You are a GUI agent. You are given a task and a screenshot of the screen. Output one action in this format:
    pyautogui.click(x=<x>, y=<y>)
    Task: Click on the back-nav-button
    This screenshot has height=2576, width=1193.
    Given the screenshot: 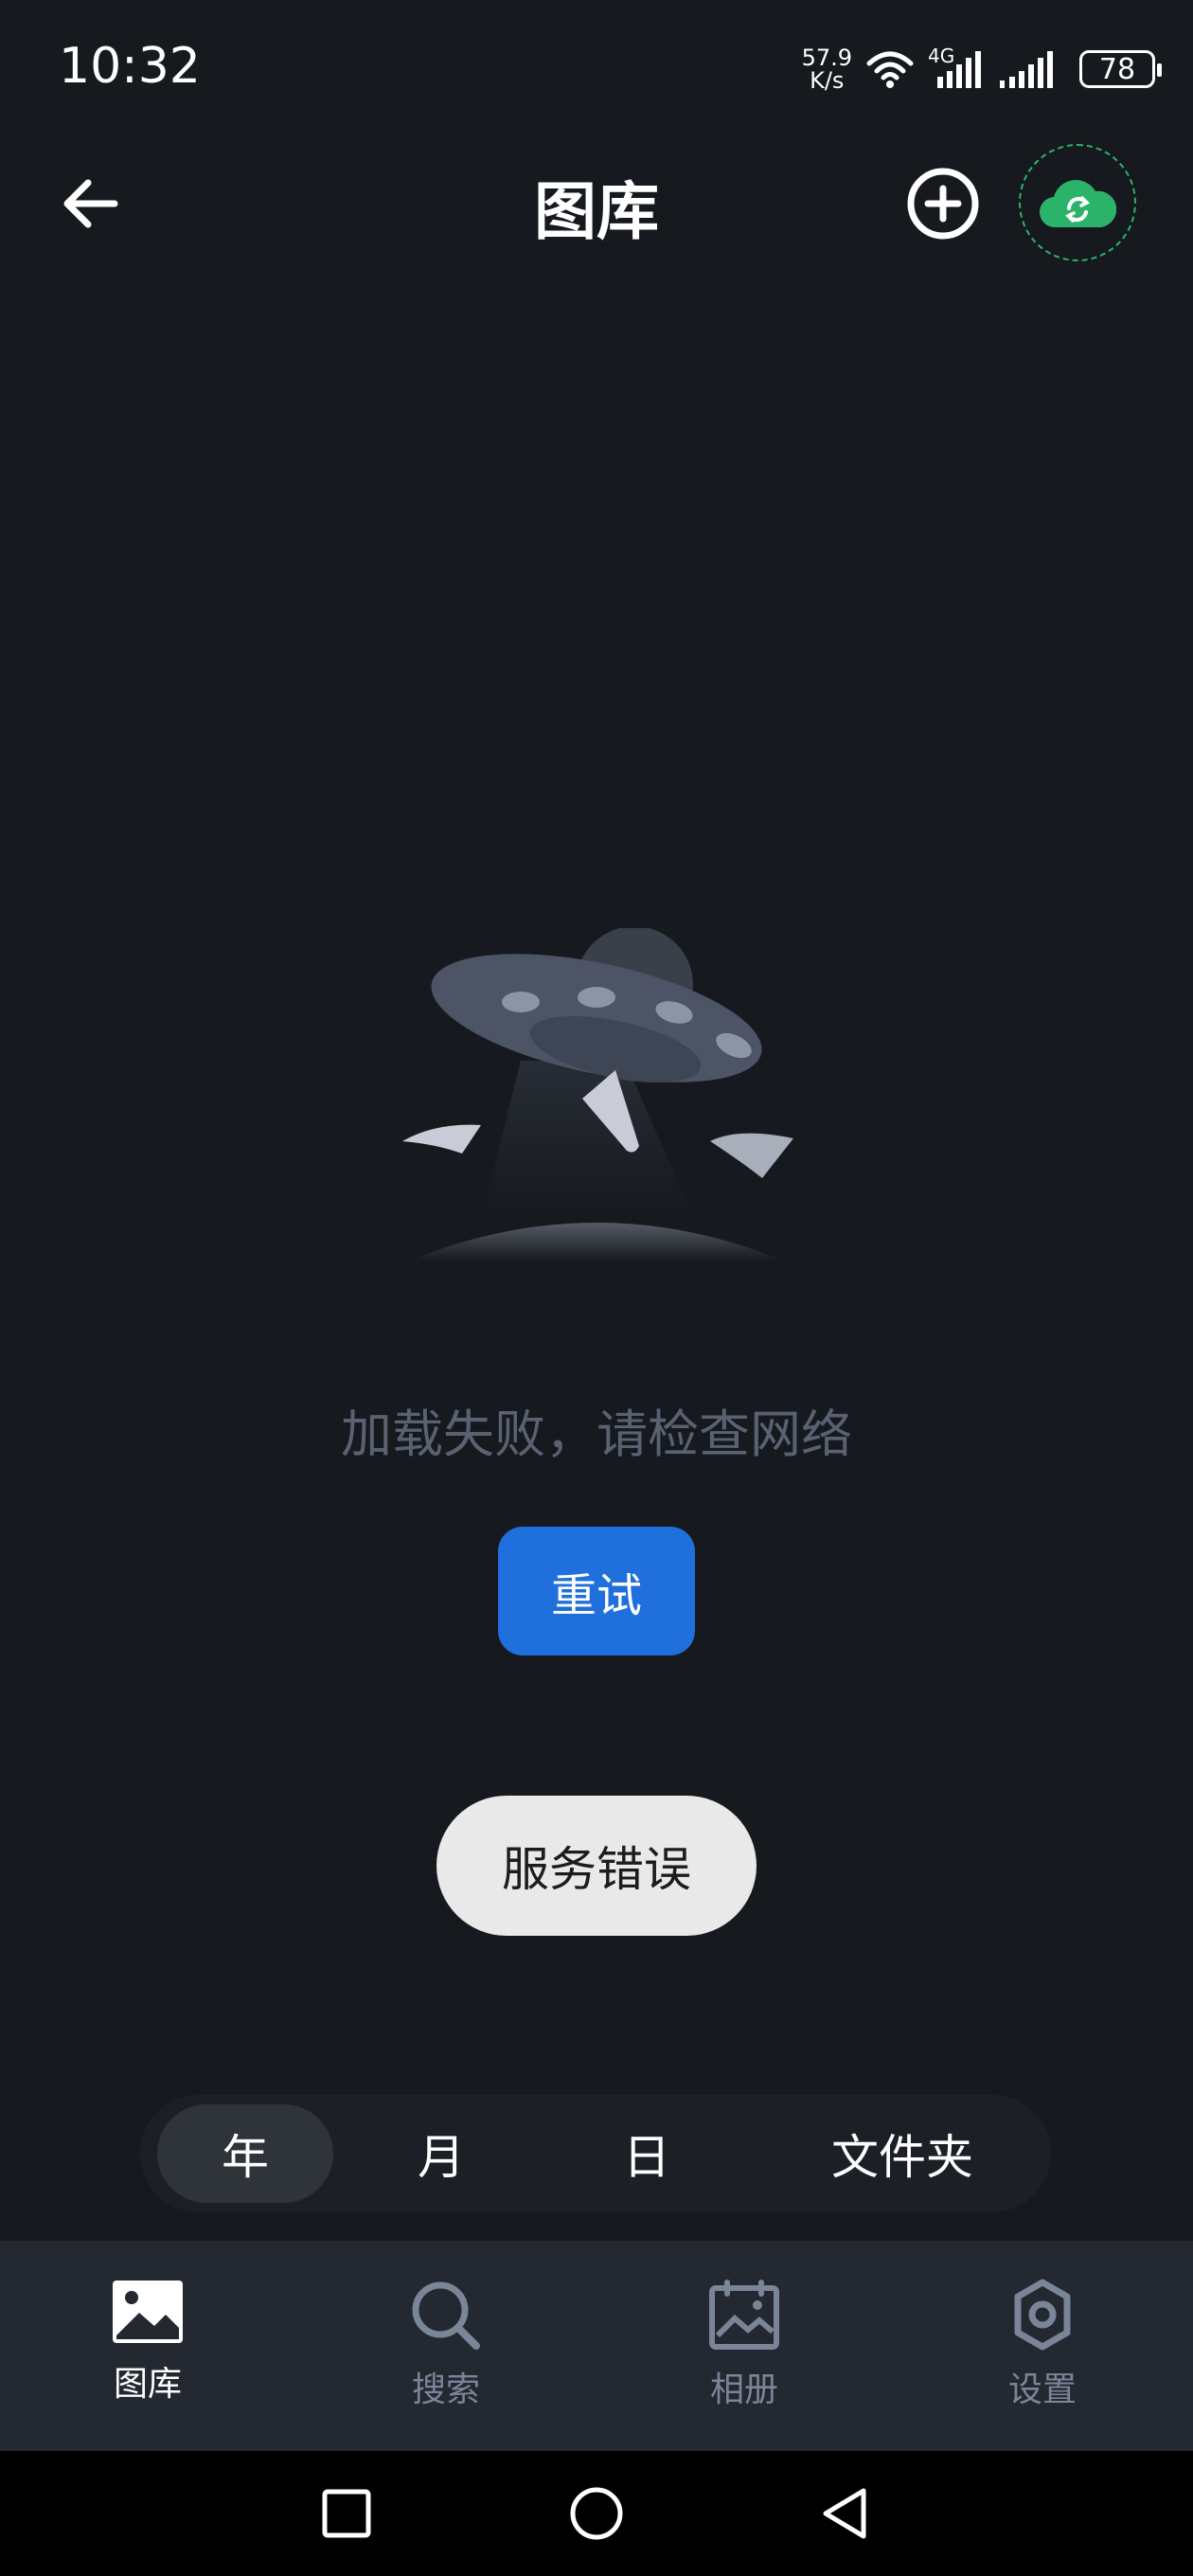 What is the action you would take?
    pyautogui.click(x=844, y=2513)
    